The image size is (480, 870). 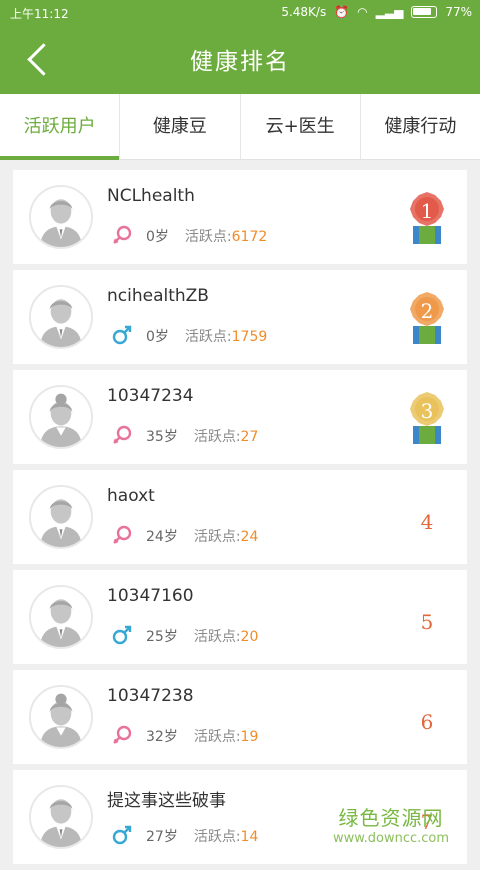 I want to click on user-name: 10347234, so click(x=150, y=396).